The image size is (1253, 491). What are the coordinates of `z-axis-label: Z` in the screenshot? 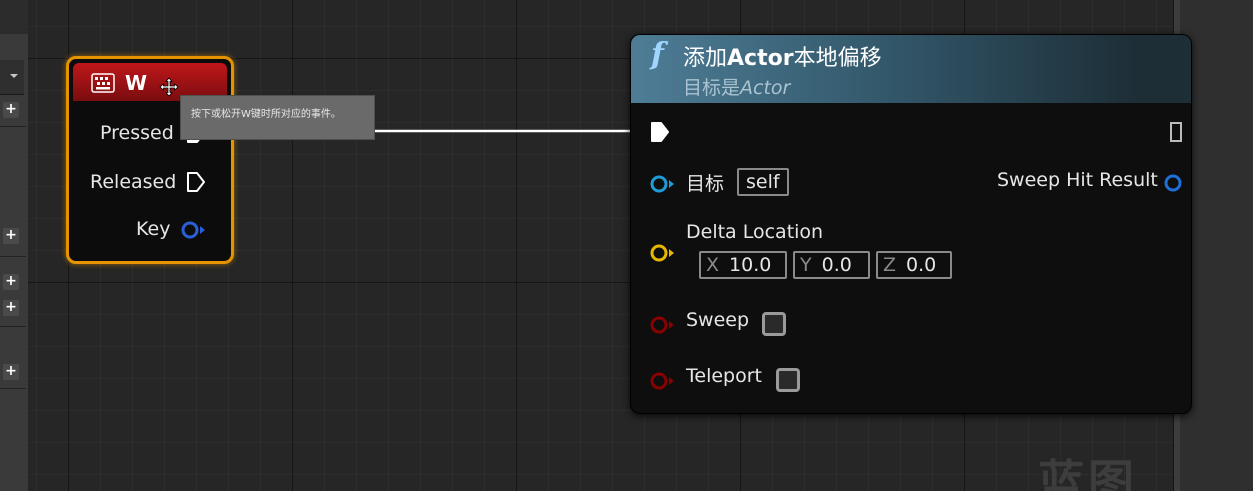 It's located at (890, 265).